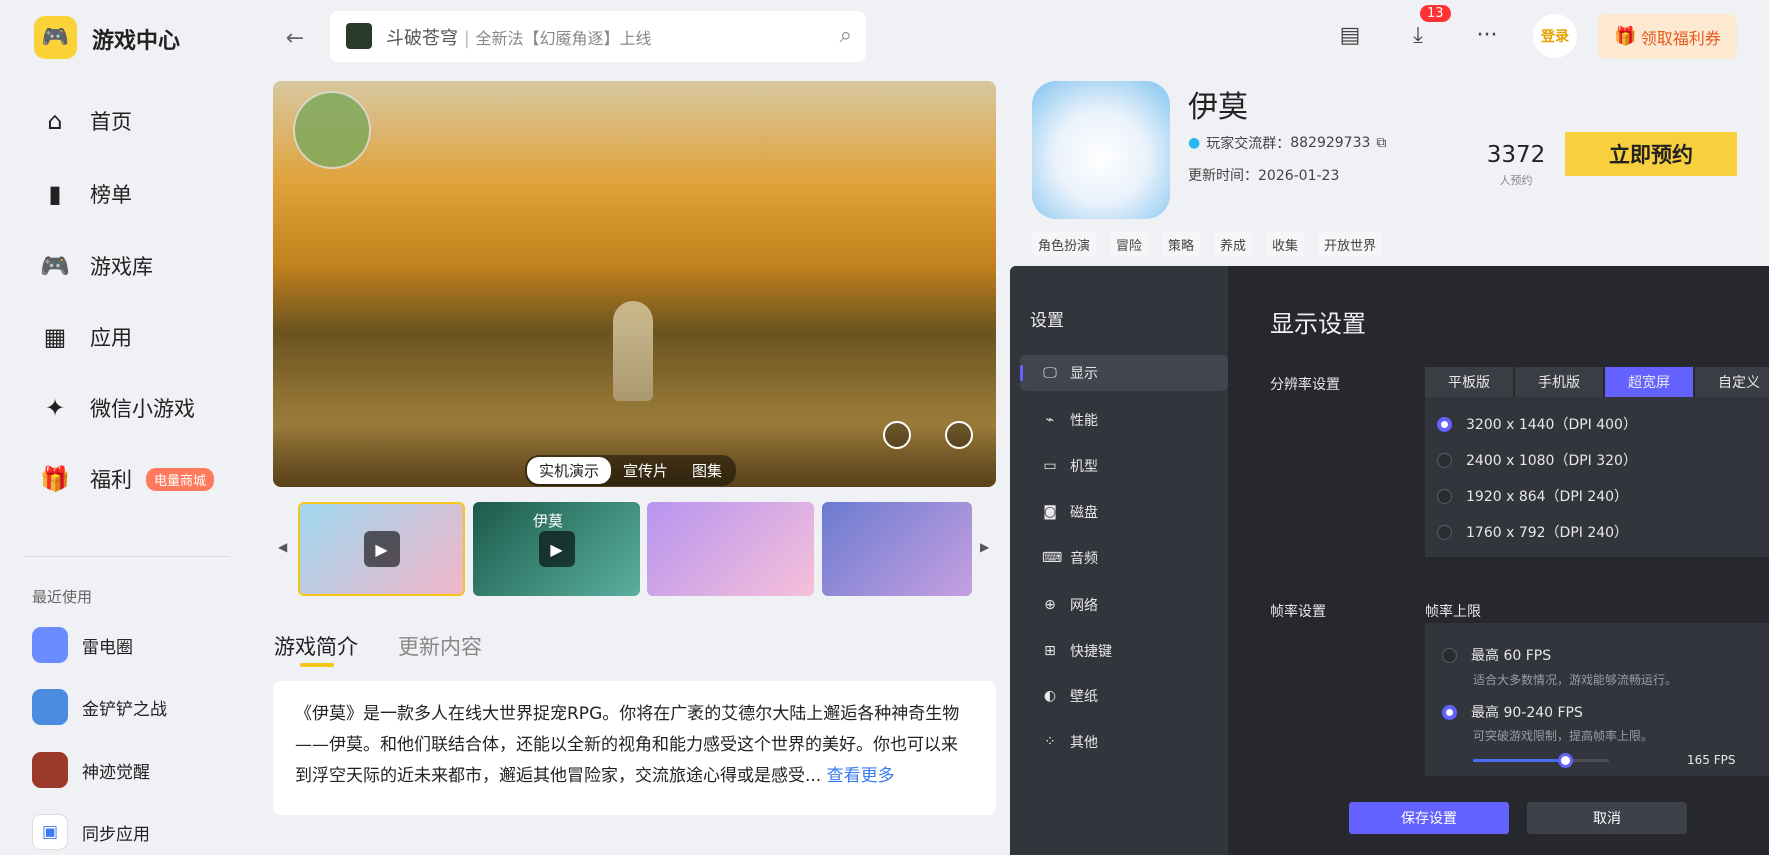 This screenshot has width=1769, height=855. I want to click on fps-slider, so click(1541, 760).